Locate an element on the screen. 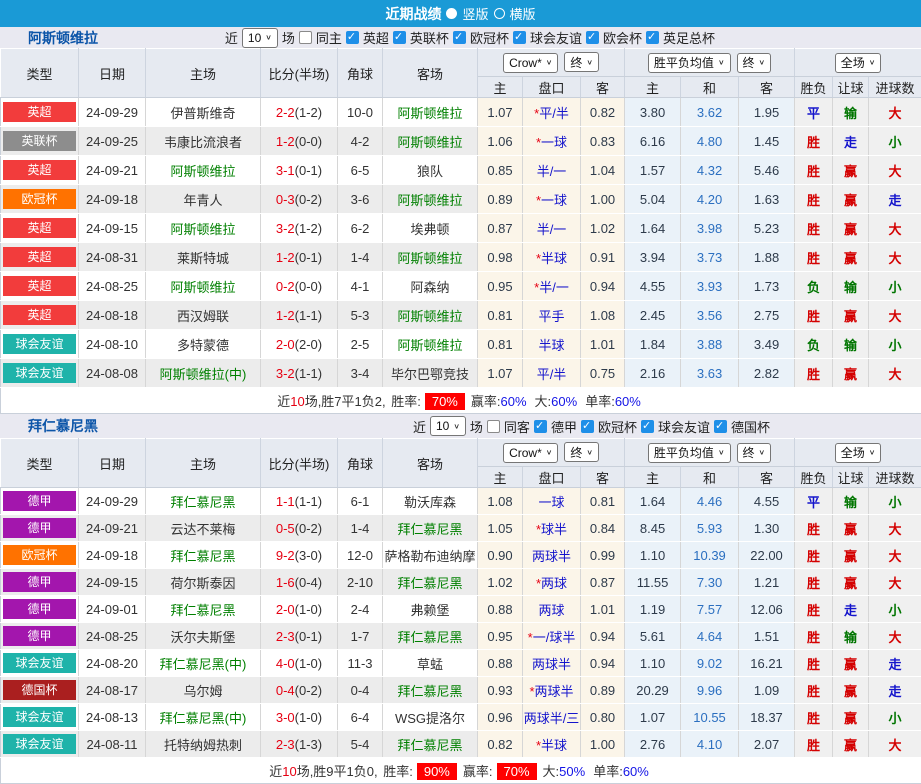  horizontal-layout-radio is located at coordinates (499, 13).